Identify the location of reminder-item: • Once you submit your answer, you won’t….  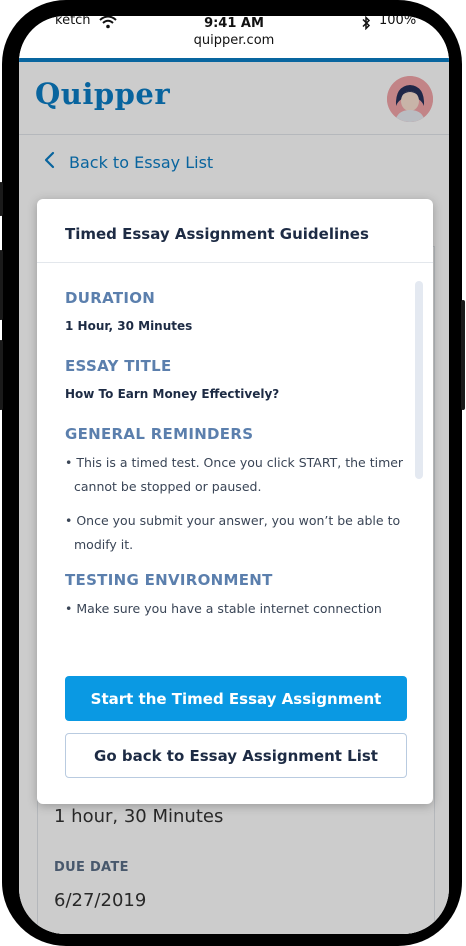
(233, 532).